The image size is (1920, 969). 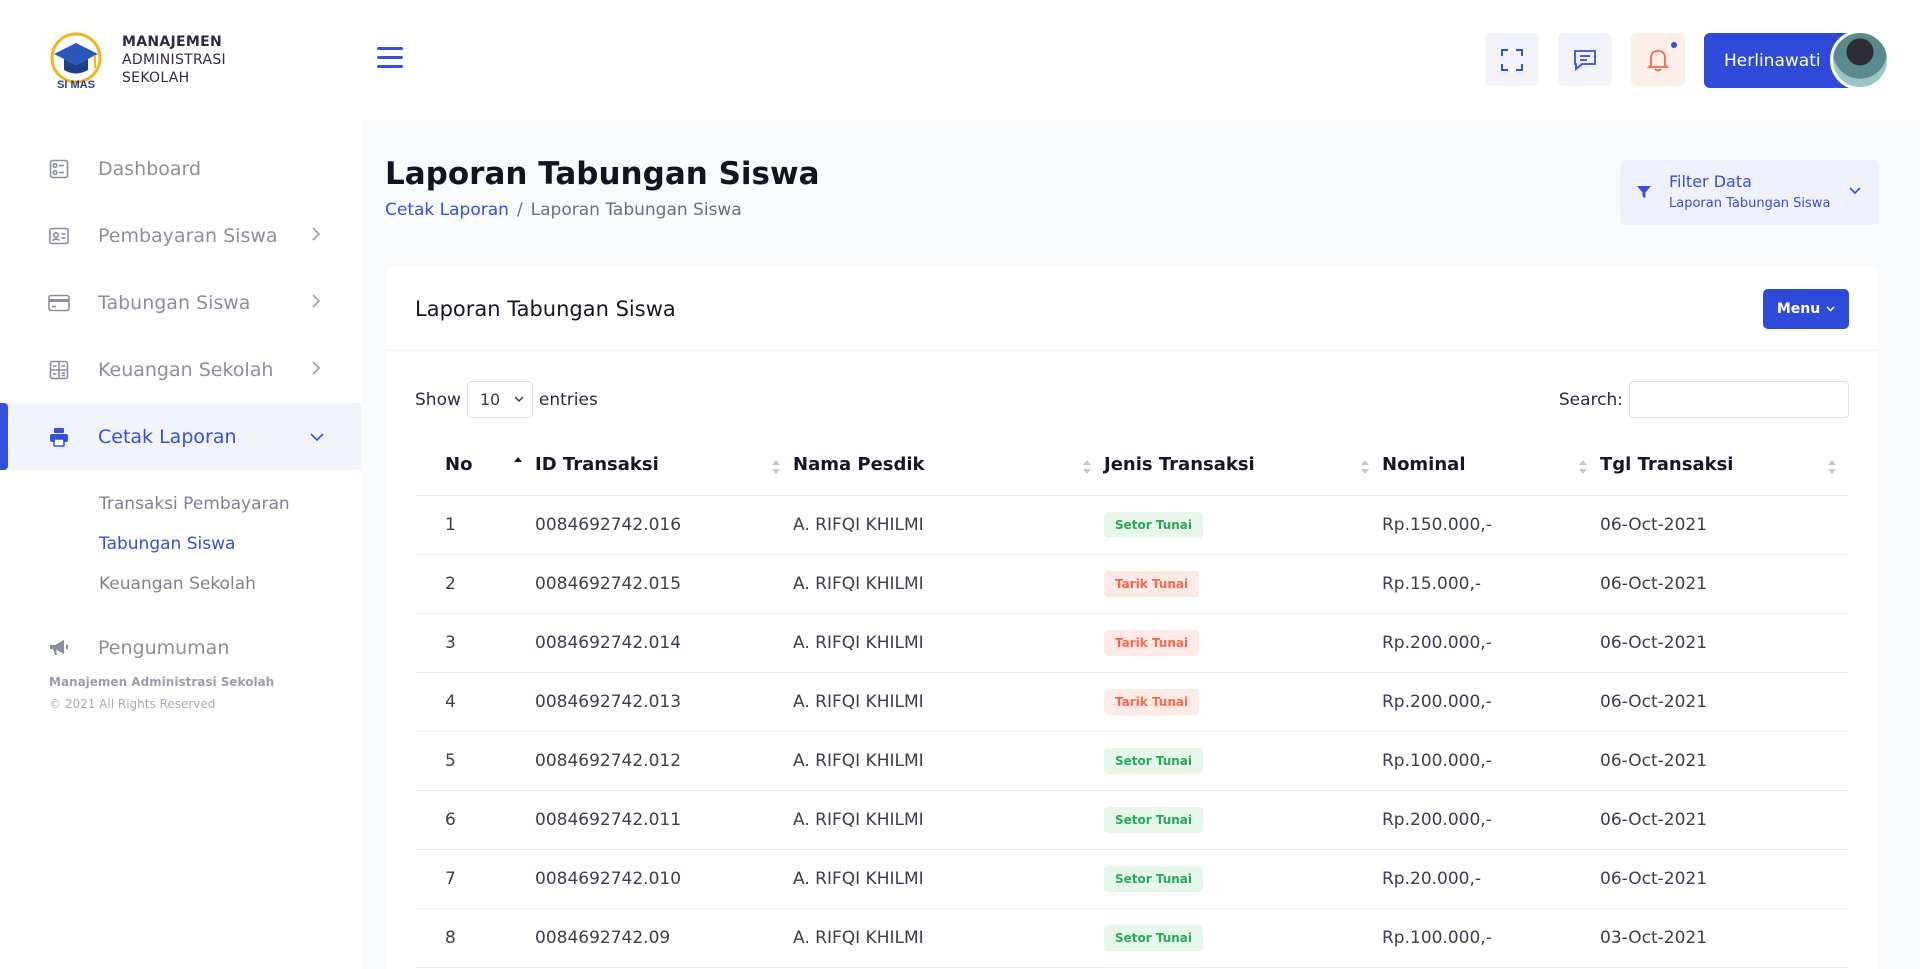 What do you see at coordinates (664, 820) in the screenshot?
I see `cell-id-transaksi: 0084692742.011` at bounding box center [664, 820].